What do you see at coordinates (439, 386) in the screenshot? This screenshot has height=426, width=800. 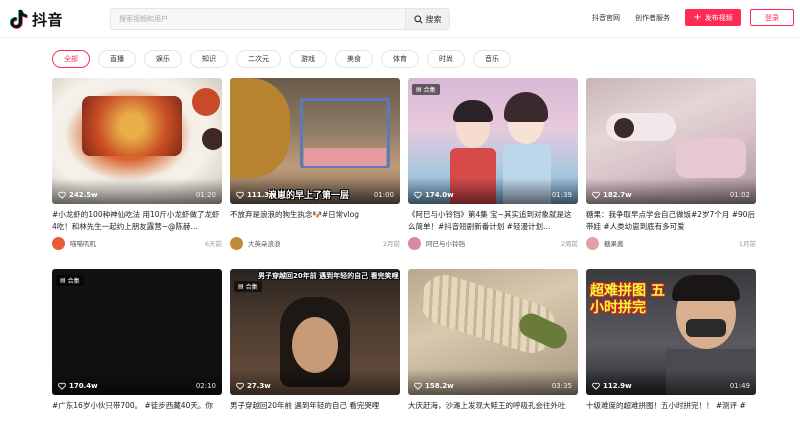 I see `like-count-text: 158.2w` at bounding box center [439, 386].